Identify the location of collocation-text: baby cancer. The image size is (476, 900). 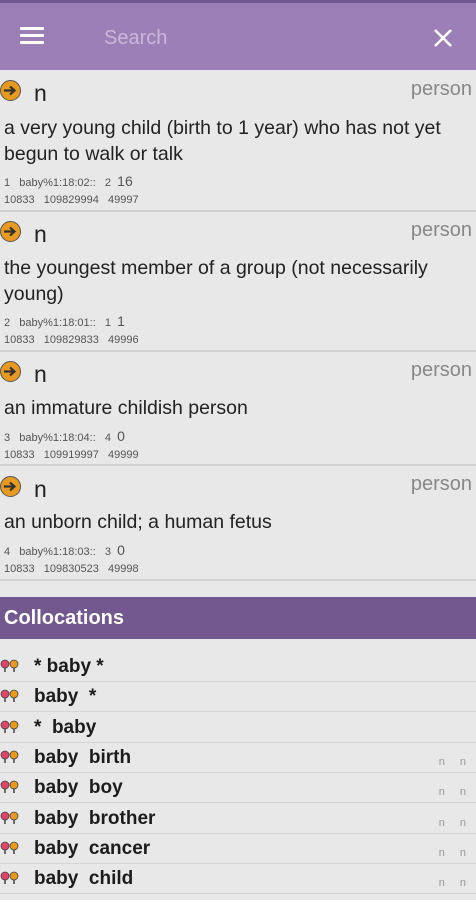
(92, 848).